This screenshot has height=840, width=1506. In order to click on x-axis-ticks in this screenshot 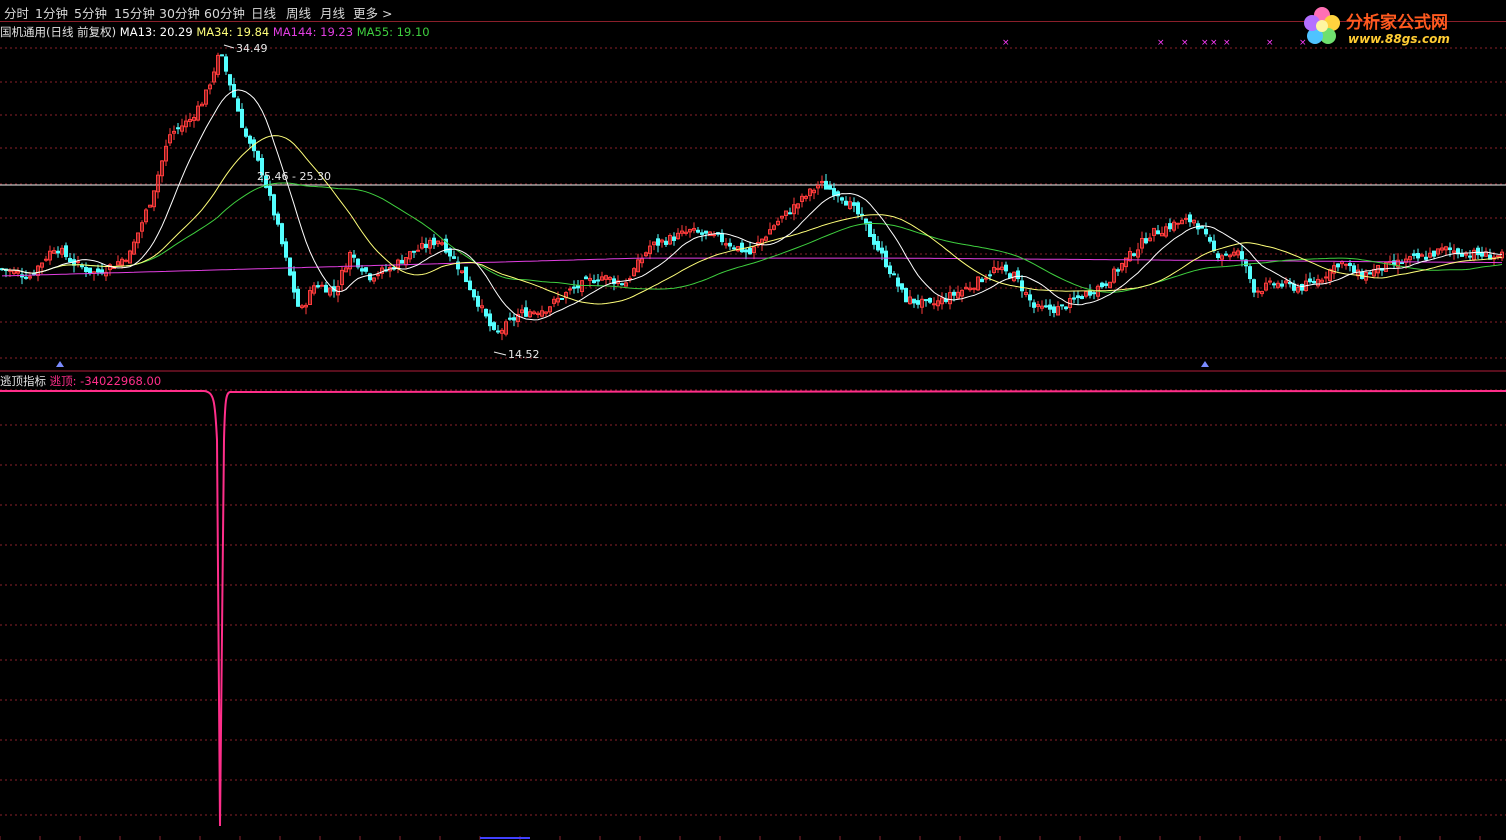, I will do `click(740, 838)`.